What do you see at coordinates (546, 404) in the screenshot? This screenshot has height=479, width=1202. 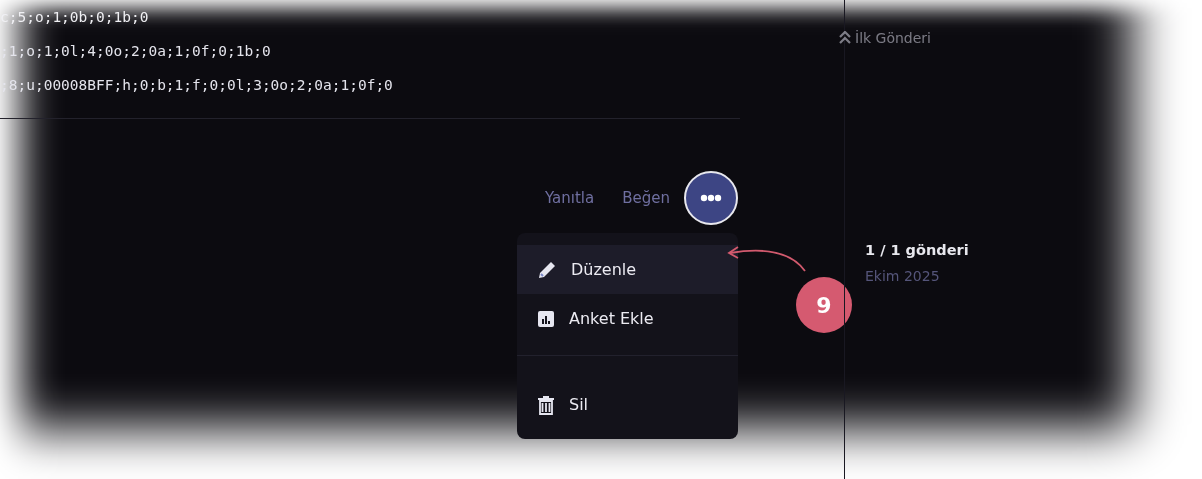 I see `trash-icon` at bounding box center [546, 404].